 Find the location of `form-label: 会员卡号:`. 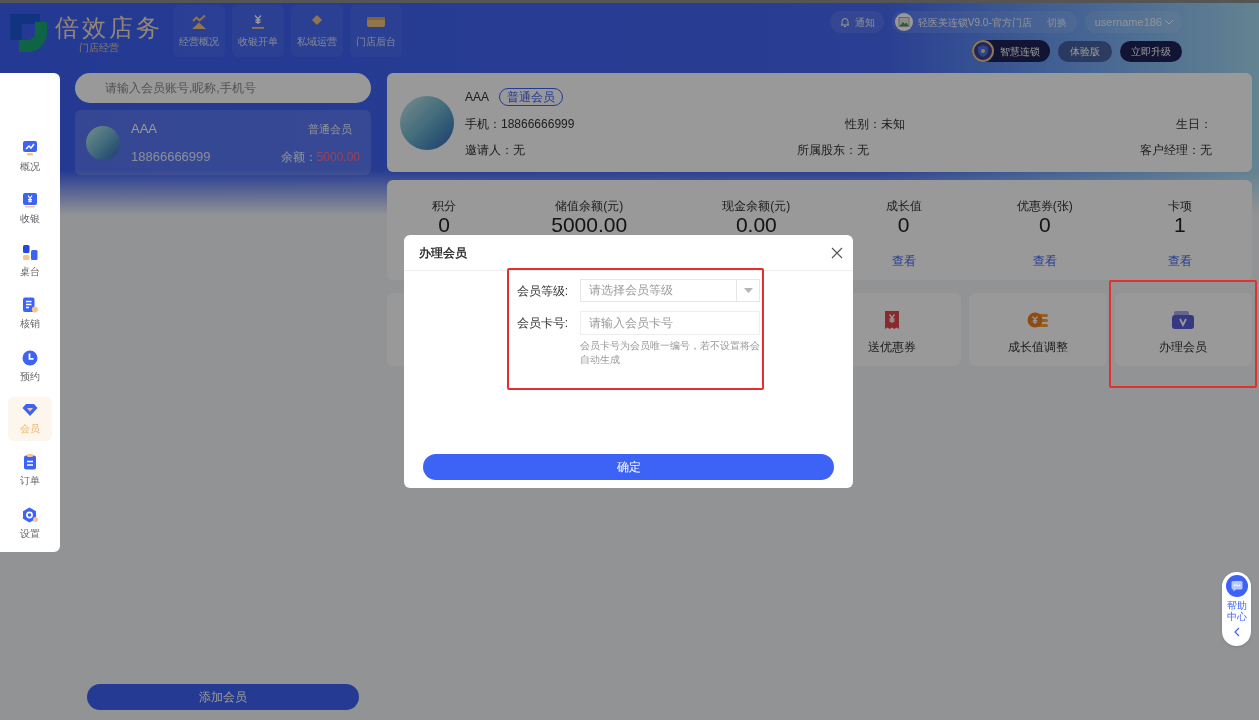

form-label: 会员卡号: is located at coordinates (542, 323).